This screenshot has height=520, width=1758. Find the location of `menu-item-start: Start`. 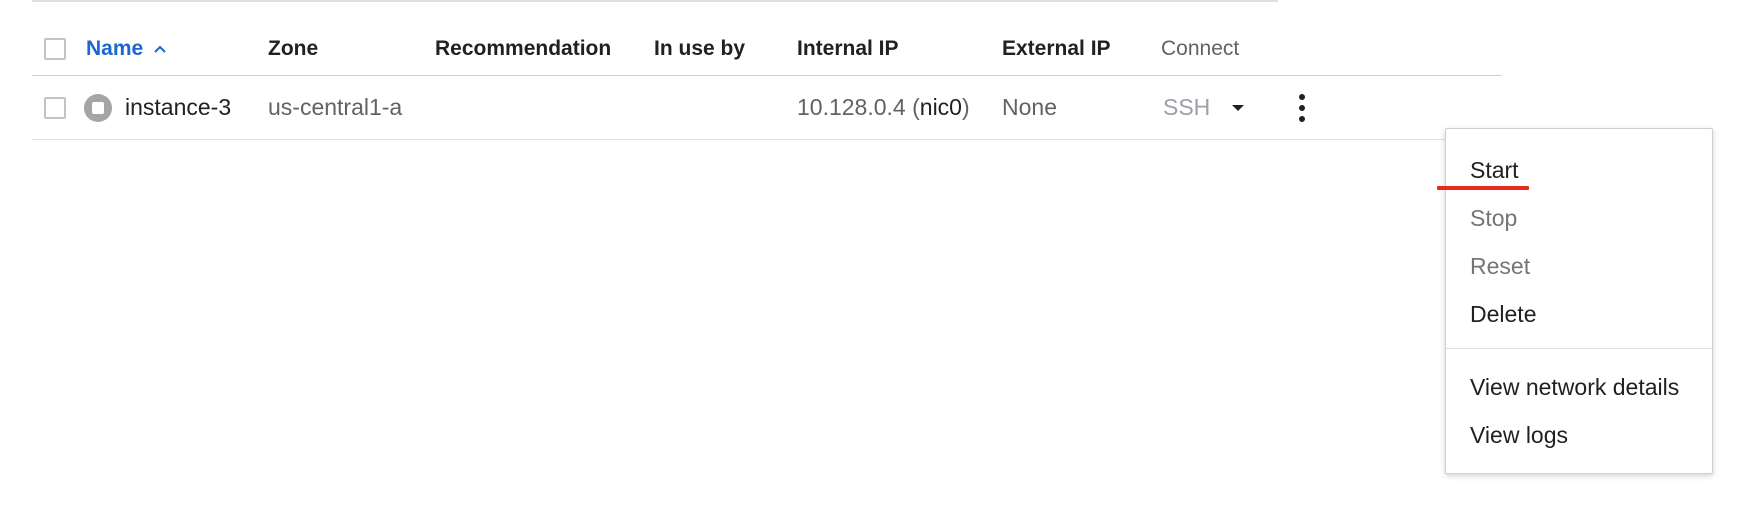

menu-item-start: Start is located at coordinates (1494, 170).